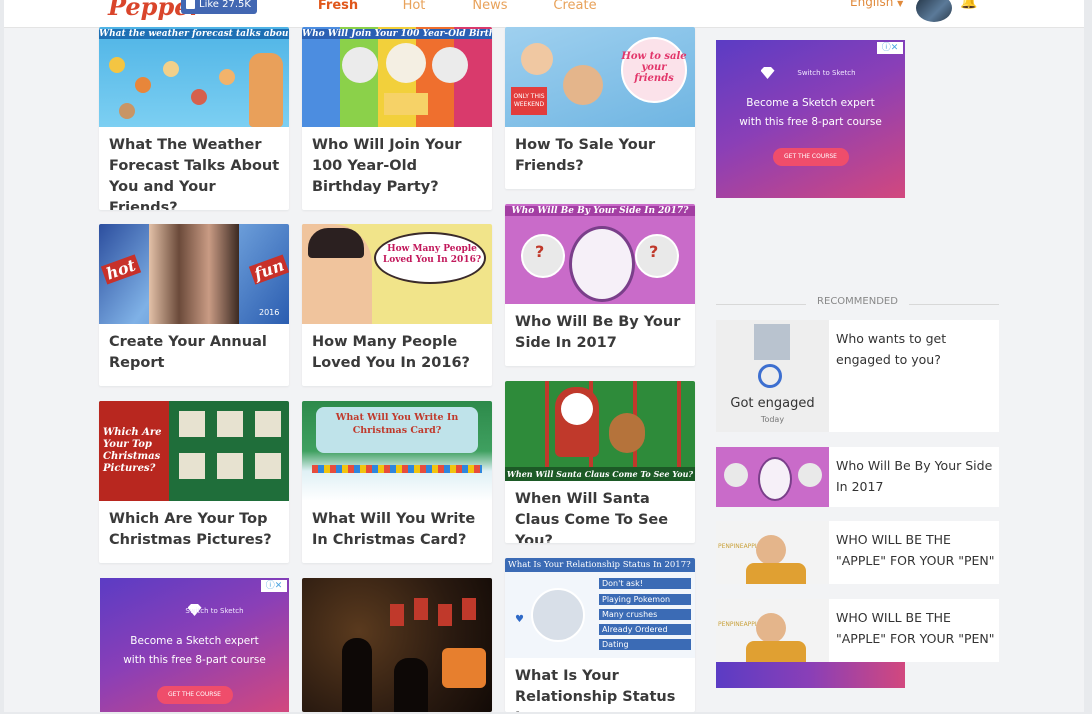 The image size is (1092, 714). Describe the element at coordinates (269, 312) in the screenshot. I see `thumb-year: 2016` at that location.